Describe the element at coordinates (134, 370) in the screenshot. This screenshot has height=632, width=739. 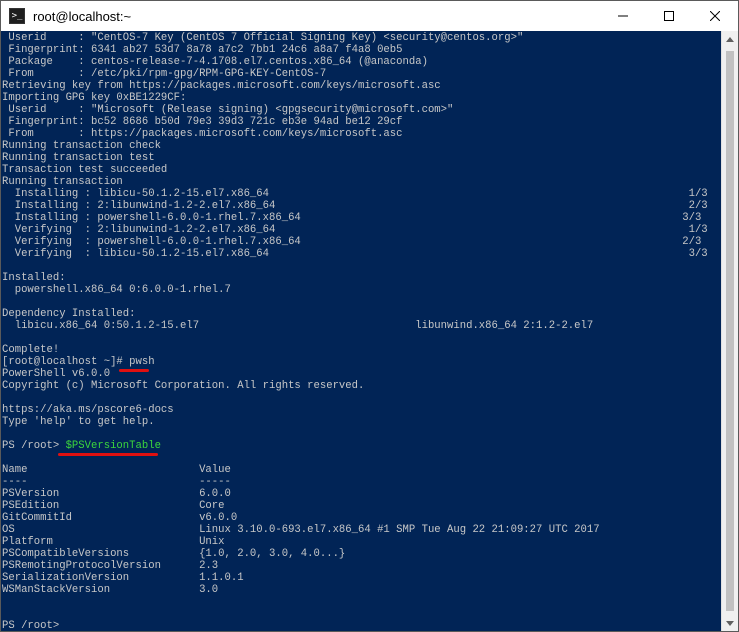
I see `pwsh-annotation-underline` at that location.